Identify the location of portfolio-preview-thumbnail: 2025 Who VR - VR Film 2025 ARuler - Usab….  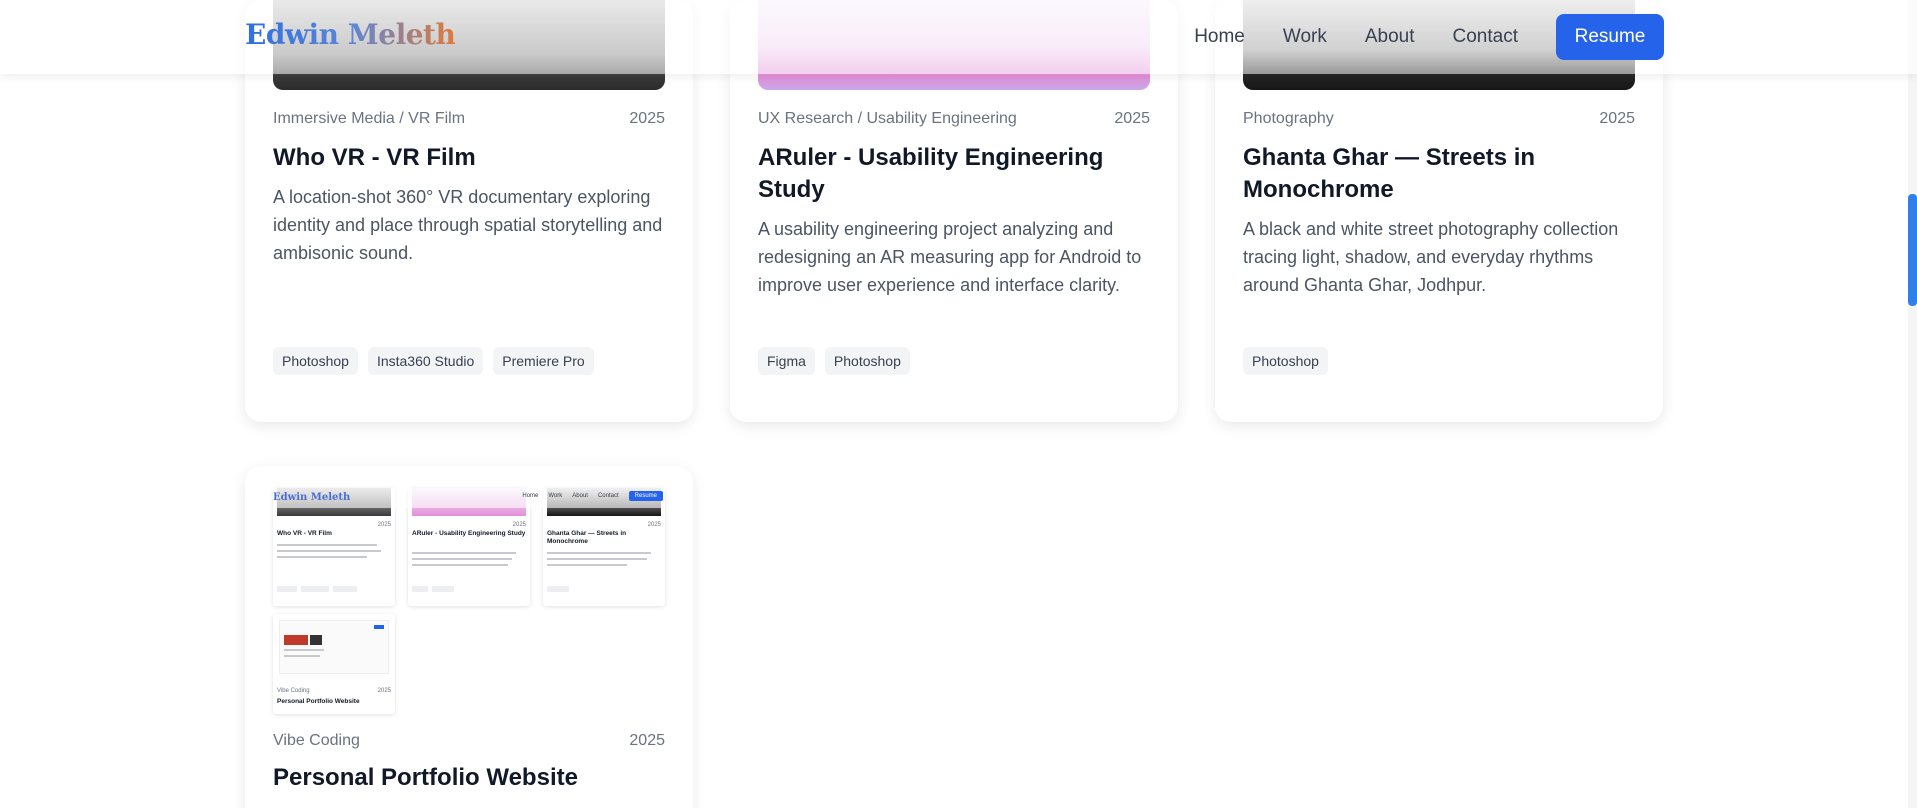
(469, 603).